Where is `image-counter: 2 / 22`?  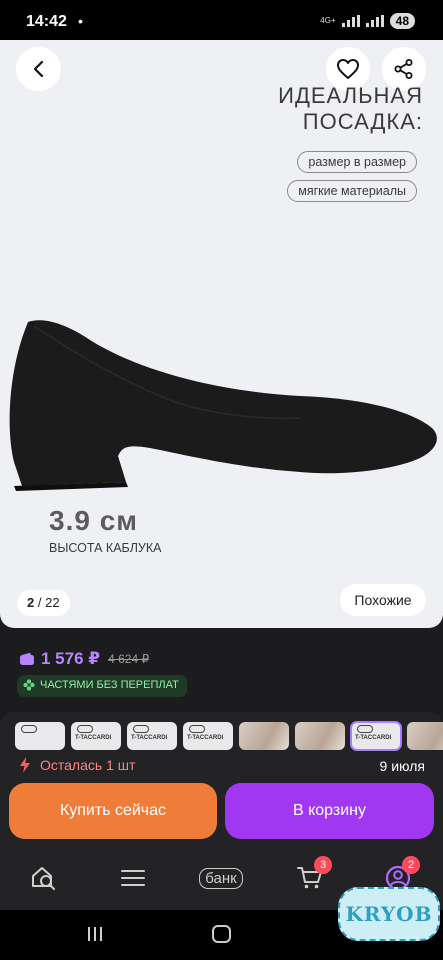
image-counter: 2 / 22 is located at coordinates (43, 603).